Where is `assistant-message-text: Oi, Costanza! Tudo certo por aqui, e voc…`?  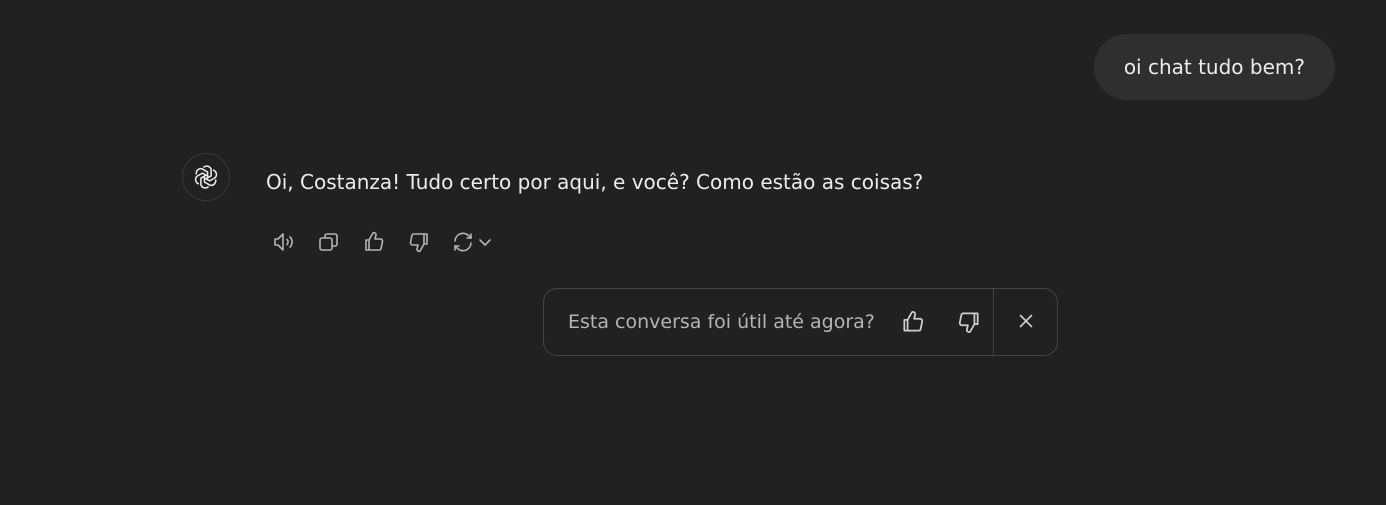
assistant-message-text: Oi, Costanza! Tudo certo por aqui, e voc… is located at coordinates (595, 182).